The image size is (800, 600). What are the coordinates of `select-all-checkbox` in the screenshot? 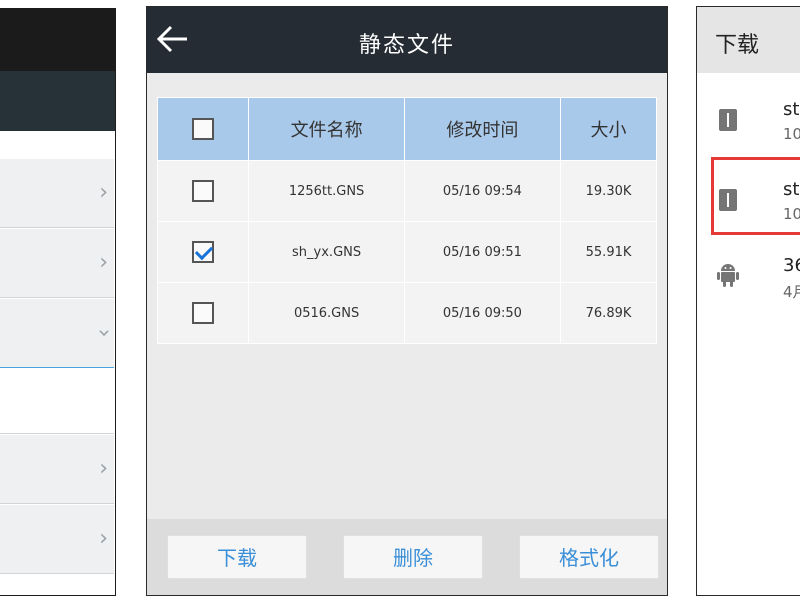 It's located at (203, 129).